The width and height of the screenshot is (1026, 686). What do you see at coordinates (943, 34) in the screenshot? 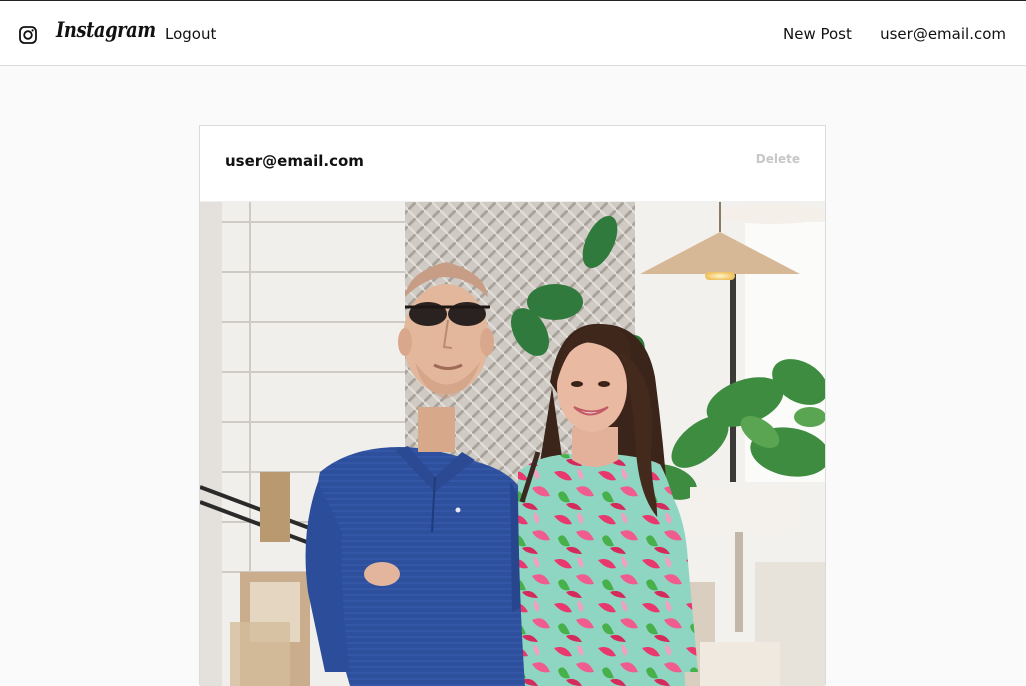
I see `user-profile-link: user@email.com` at bounding box center [943, 34].